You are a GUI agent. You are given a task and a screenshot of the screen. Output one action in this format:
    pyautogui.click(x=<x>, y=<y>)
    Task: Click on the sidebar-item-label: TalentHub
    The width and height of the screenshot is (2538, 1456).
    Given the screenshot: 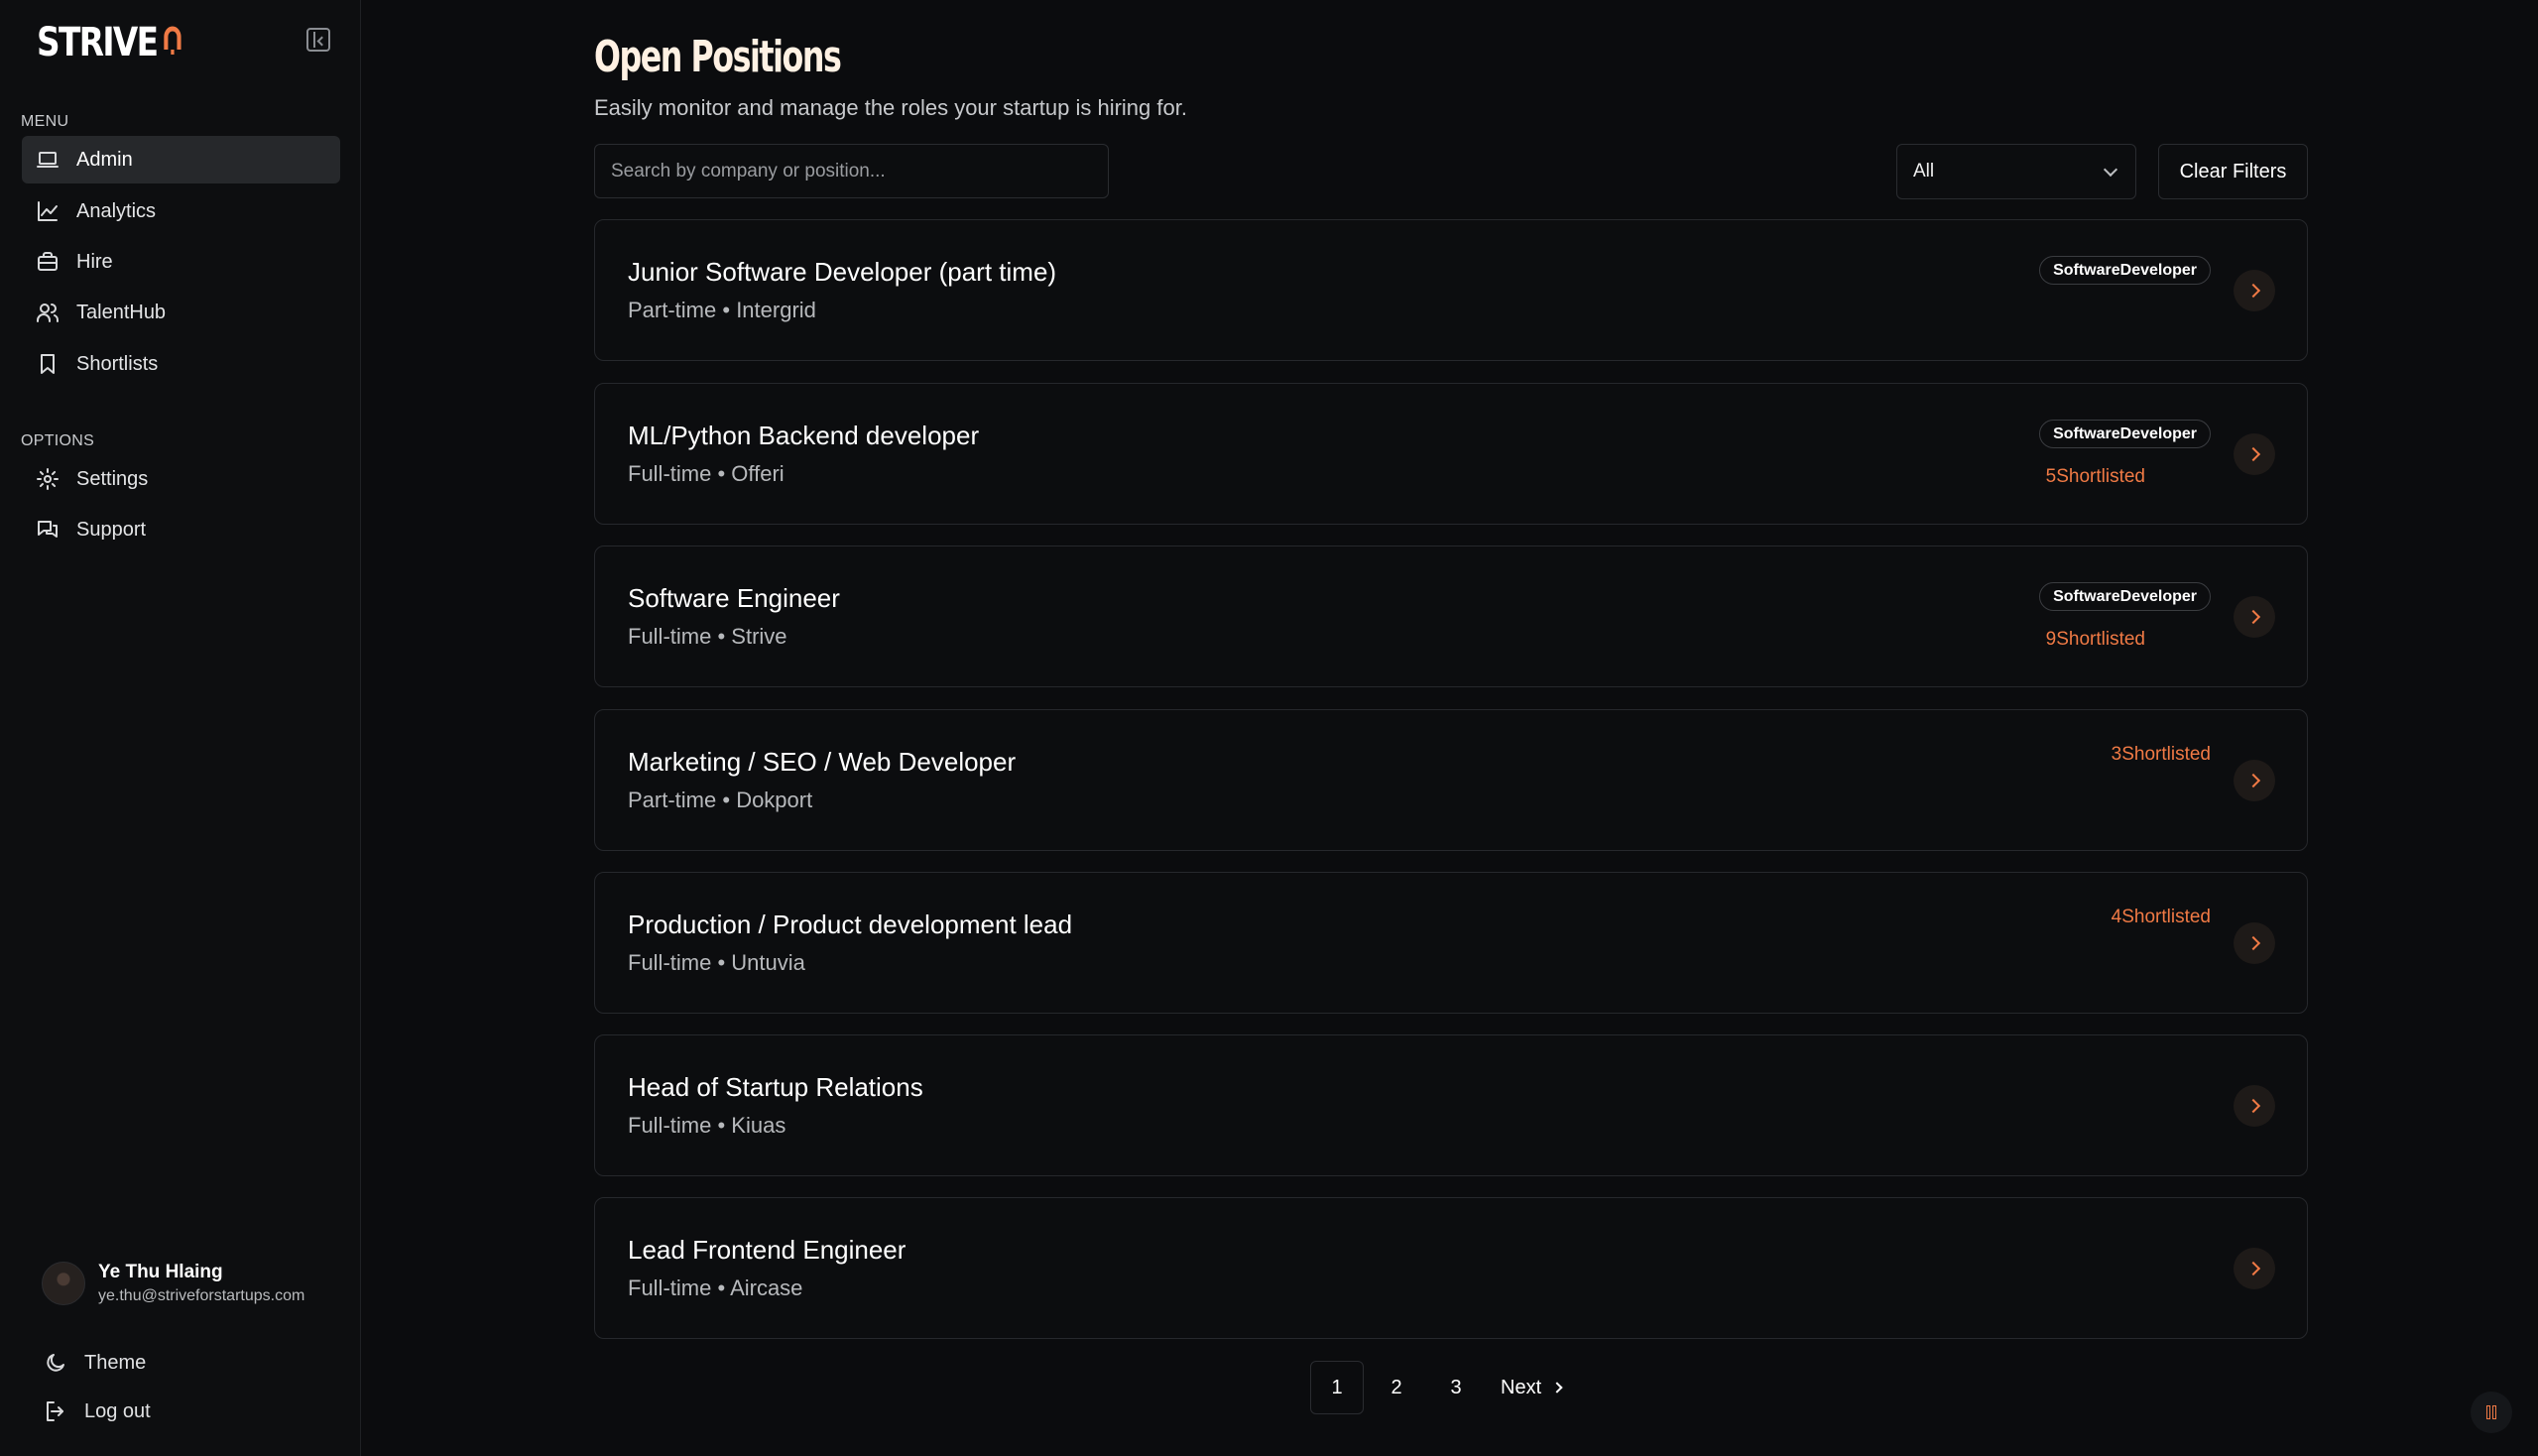 What is the action you would take?
    pyautogui.click(x=121, y=312)
    